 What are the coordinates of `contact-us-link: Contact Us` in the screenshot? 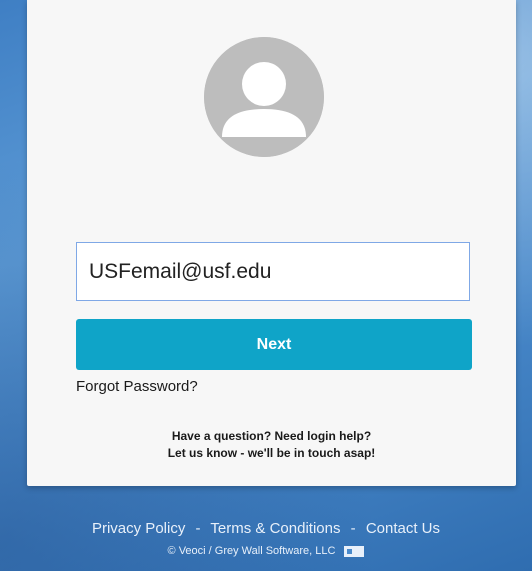 It's located at (403, 528).